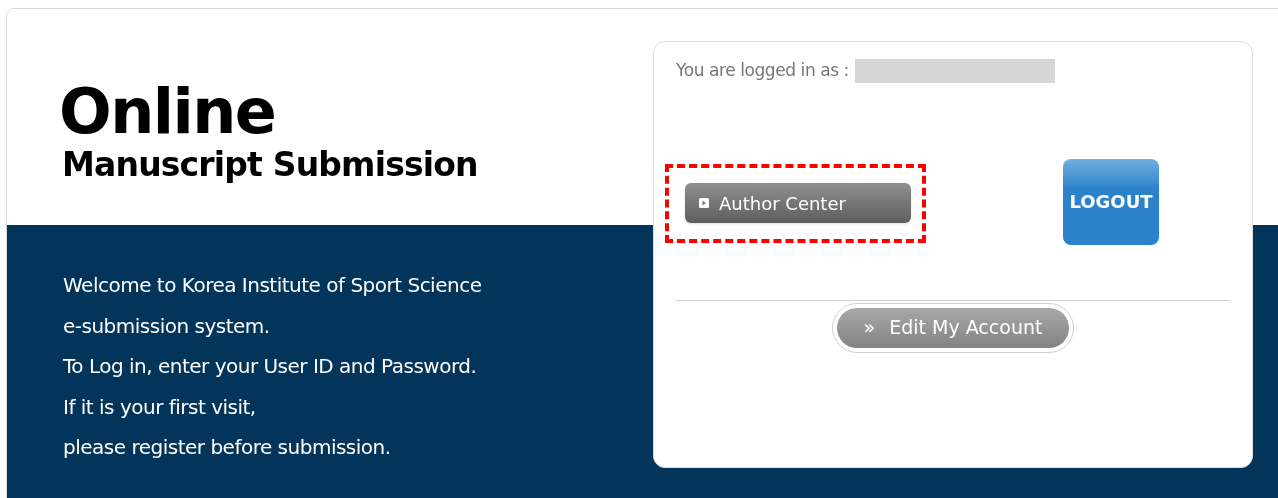  What do you see at coordinates (166, 326) in the screenshot?
I see `welcome-text: e-submission system.` at bounding box center [166, 326].